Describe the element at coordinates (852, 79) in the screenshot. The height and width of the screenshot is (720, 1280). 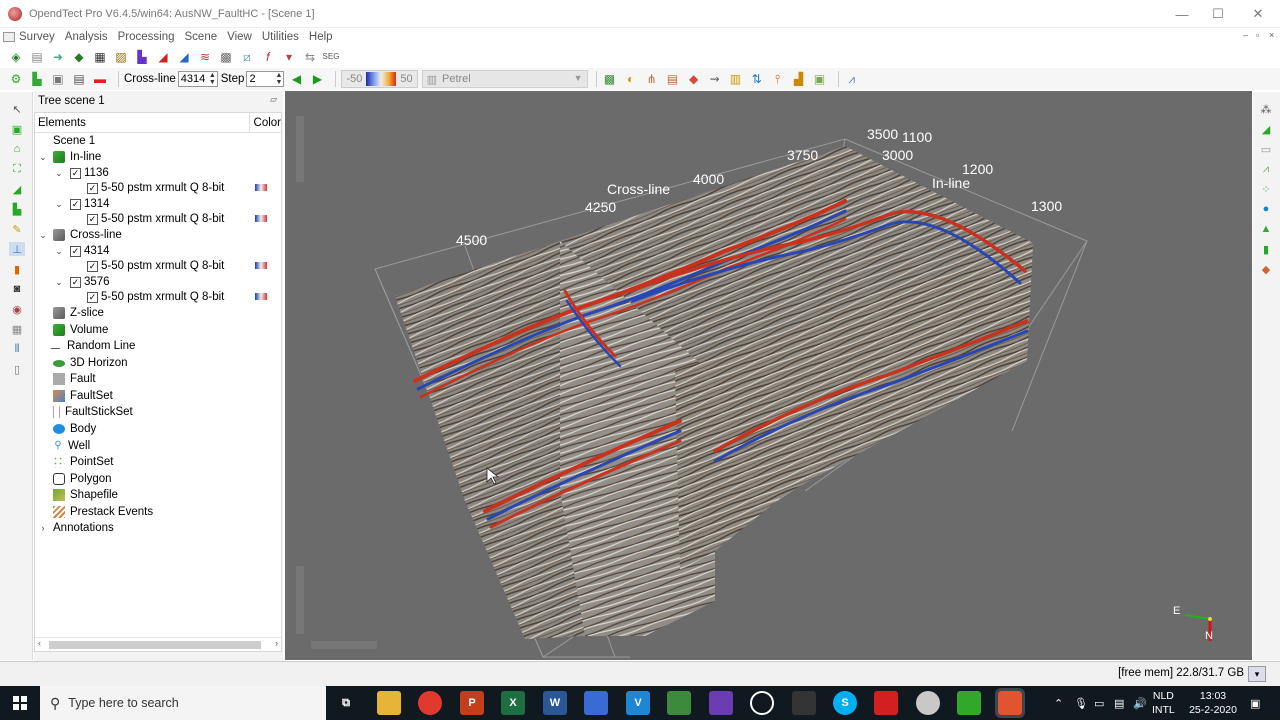
I see `directional-lighting-icon: ⩘` at that location.